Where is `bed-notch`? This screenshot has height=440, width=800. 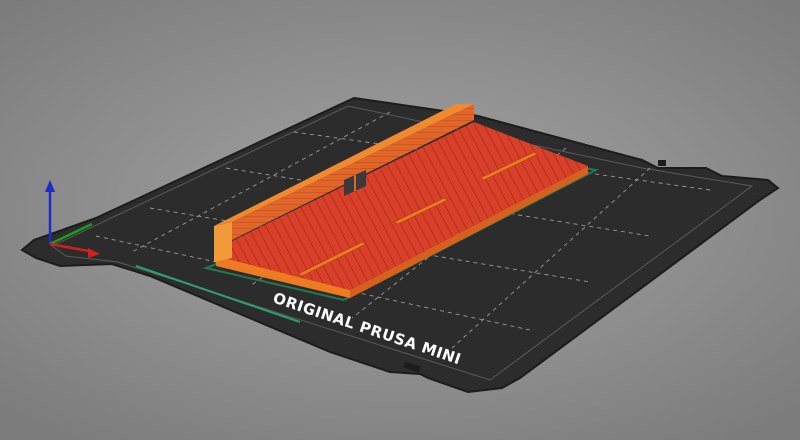 bed-notch is located at coordinates (662, 163).